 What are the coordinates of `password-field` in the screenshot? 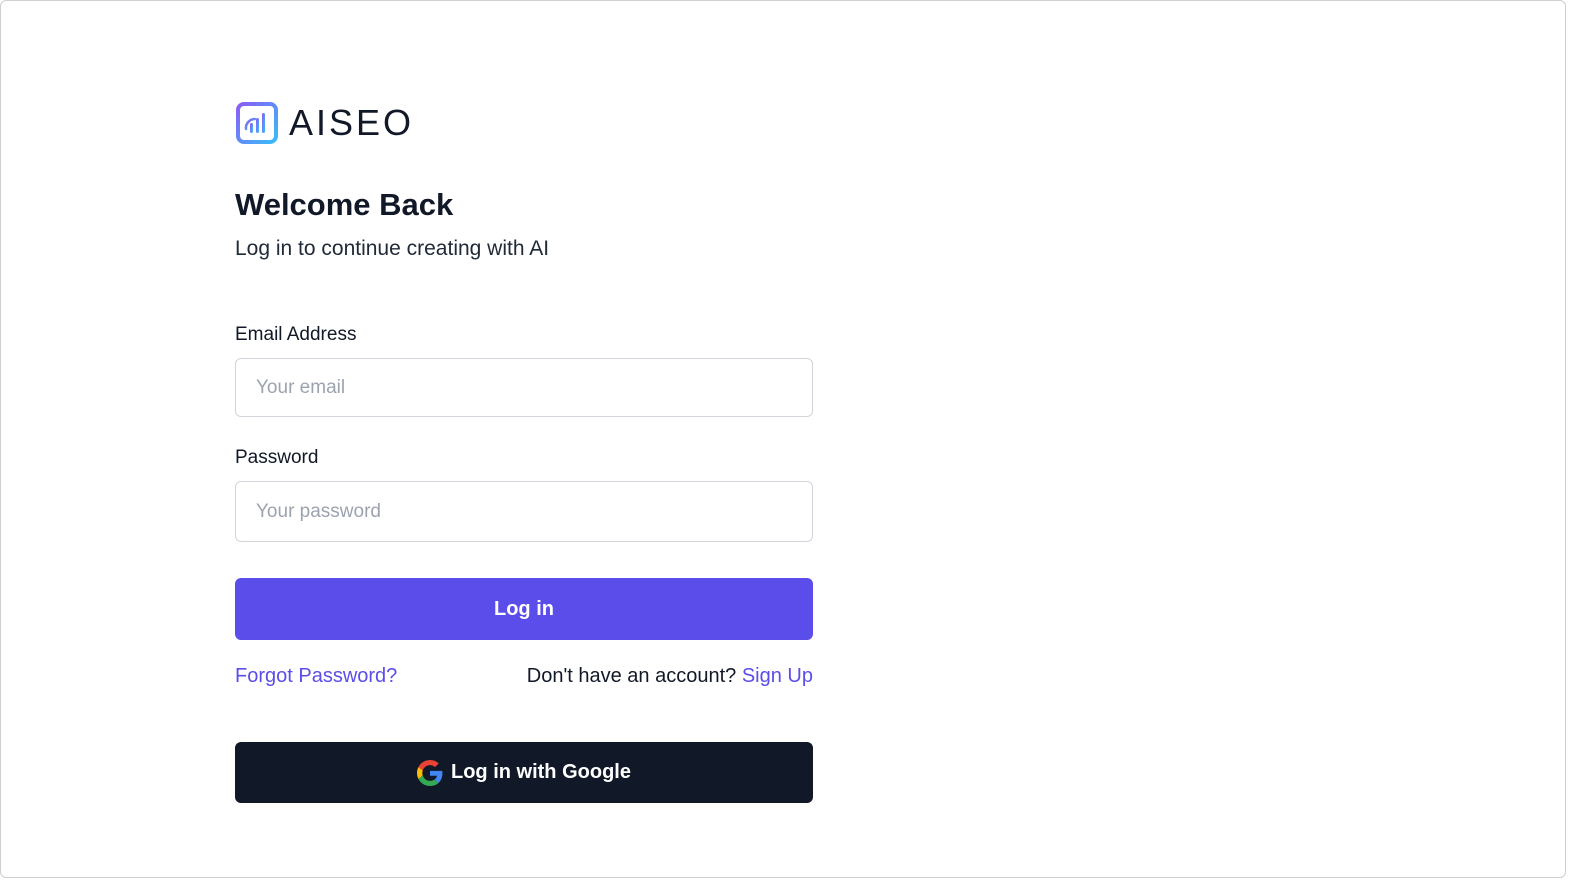 It's located at (524, 511).